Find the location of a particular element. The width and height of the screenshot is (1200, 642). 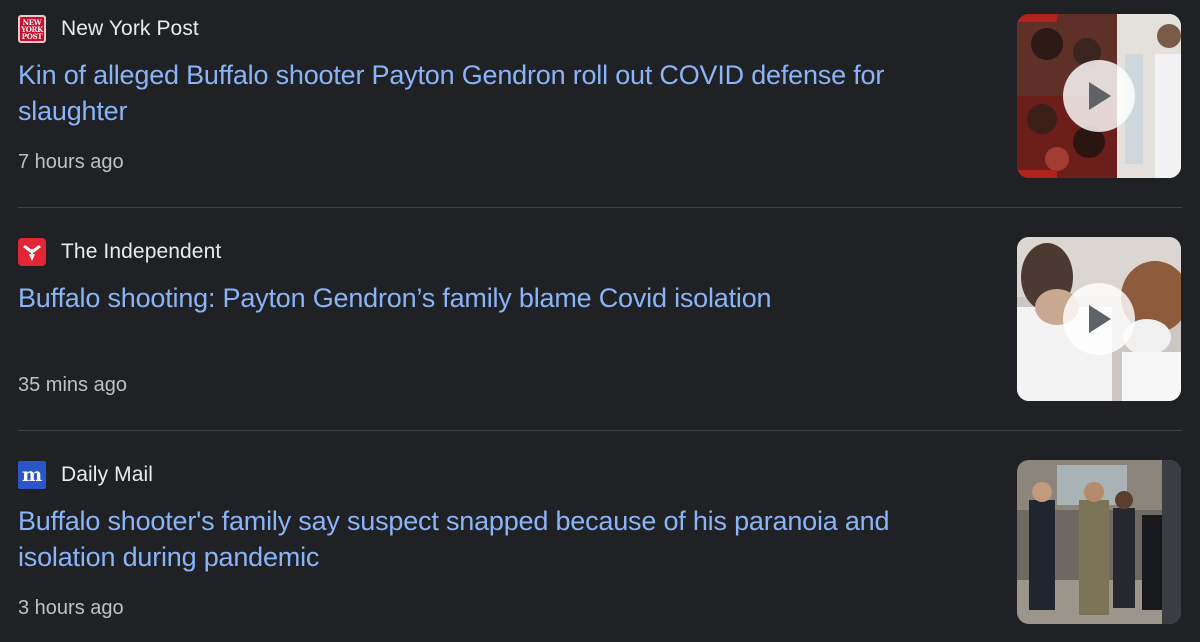

daily-mail-logo: m is located at coordinates (32, 475).